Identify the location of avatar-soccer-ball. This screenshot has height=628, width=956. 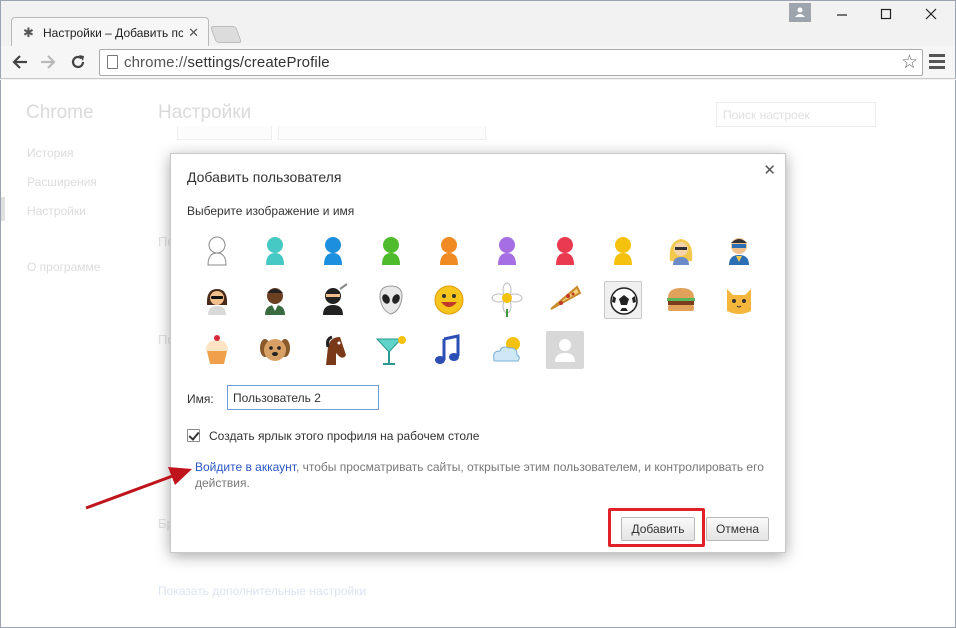
(623, 300).